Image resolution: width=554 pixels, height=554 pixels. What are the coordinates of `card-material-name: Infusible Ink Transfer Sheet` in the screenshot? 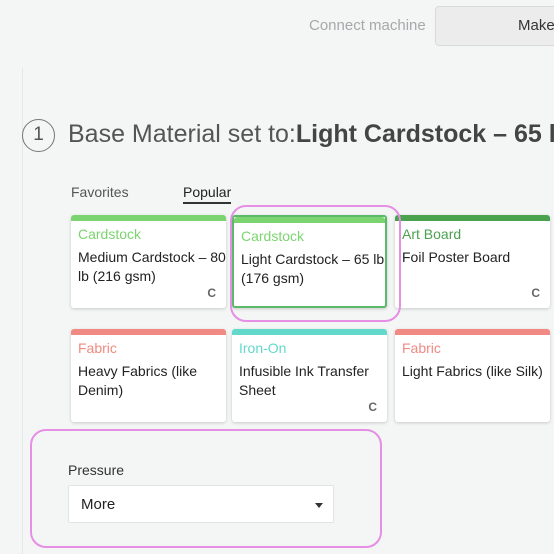 It's located at (304, 380).